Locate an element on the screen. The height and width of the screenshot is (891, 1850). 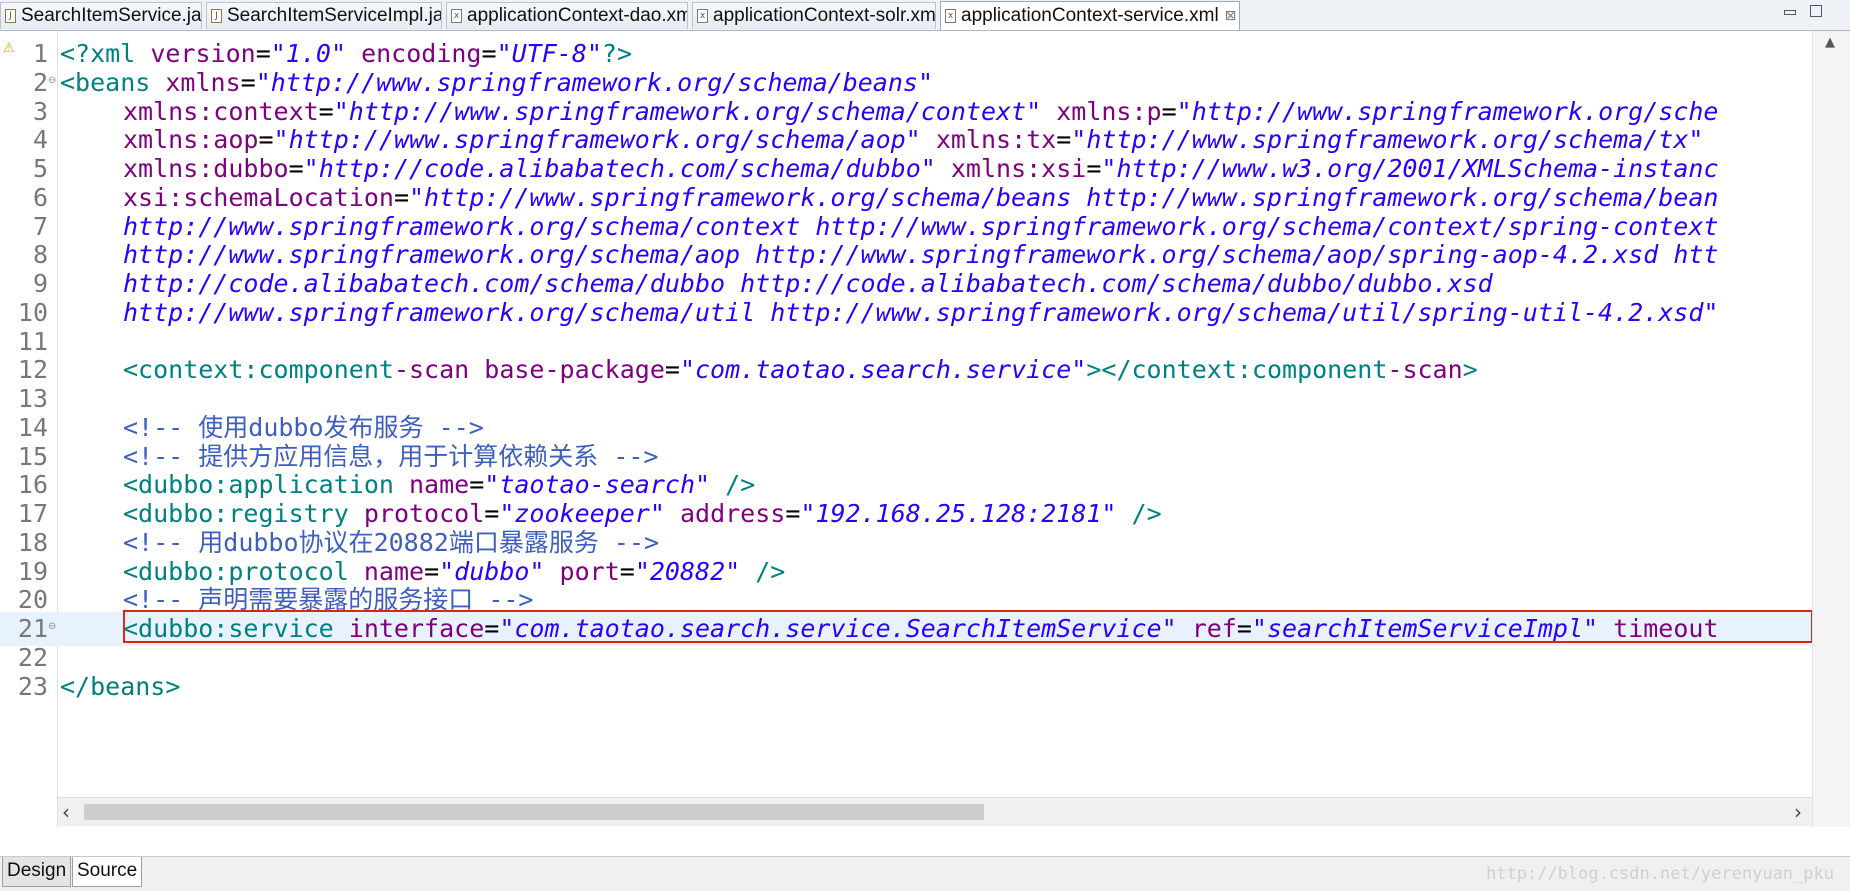
code-text: </beans> is located at coordinates (120, 686).